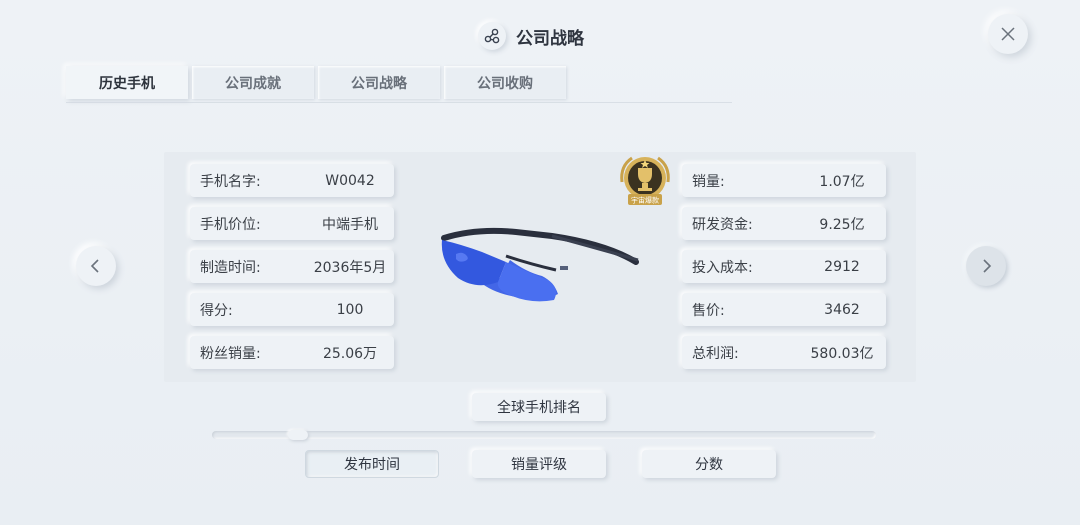 This screenshot has height=525, width=1080. I want to click on field-value: 1.07亿, so click(842, 181).